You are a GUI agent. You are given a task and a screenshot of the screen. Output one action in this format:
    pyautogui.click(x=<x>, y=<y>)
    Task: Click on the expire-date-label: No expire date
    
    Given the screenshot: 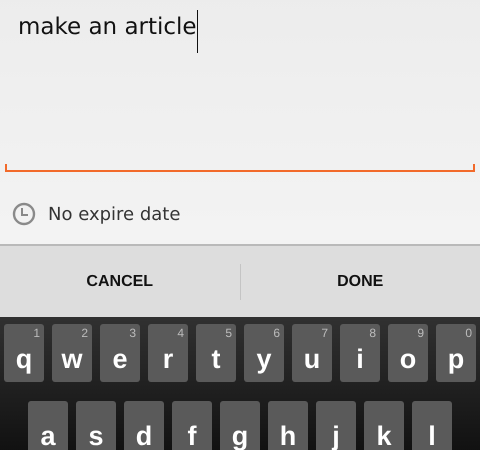 What is the action you would take?
    pyautogui.click(x=114, y=214)
    